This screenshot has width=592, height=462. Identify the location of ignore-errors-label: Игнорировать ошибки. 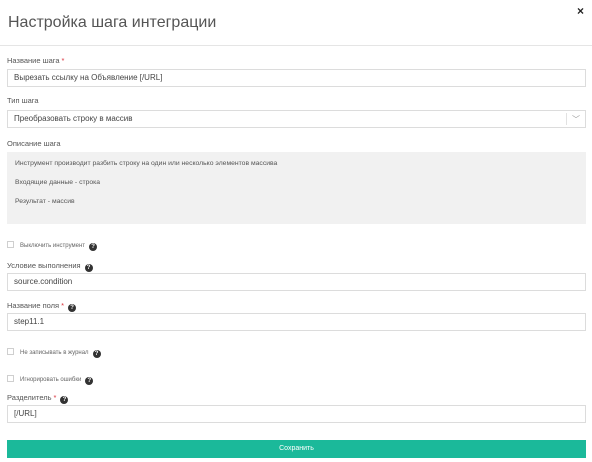
(51, 380).